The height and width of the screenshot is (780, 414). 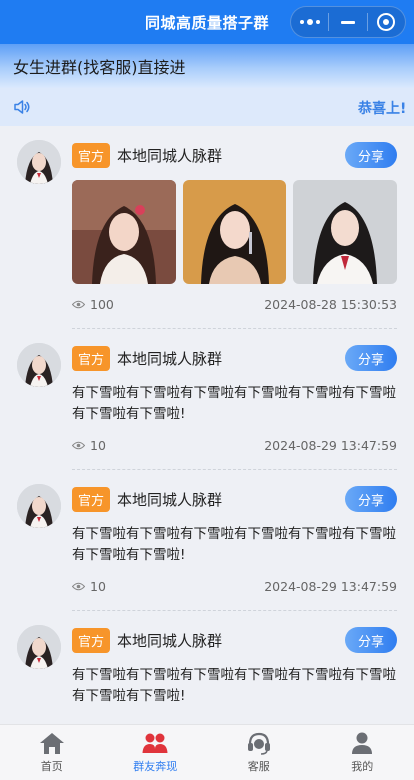 I want to click on view-count-value: 100, so click(x=102, y=304).